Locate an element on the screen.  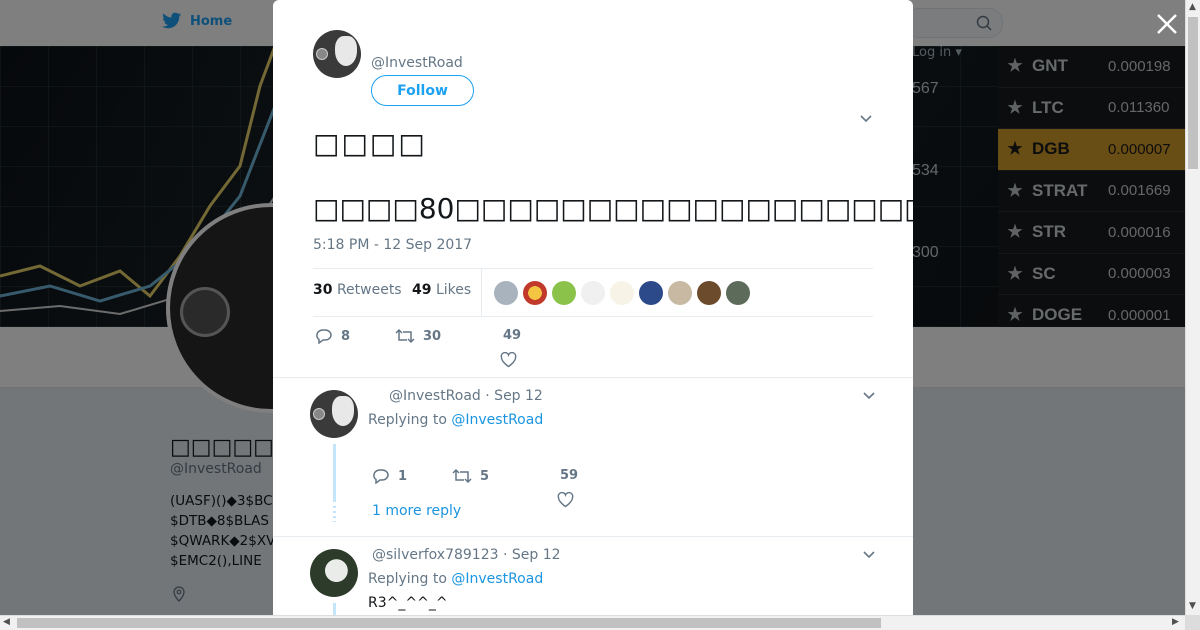
tweet-author-avatar is located at coordinates (337, 54).